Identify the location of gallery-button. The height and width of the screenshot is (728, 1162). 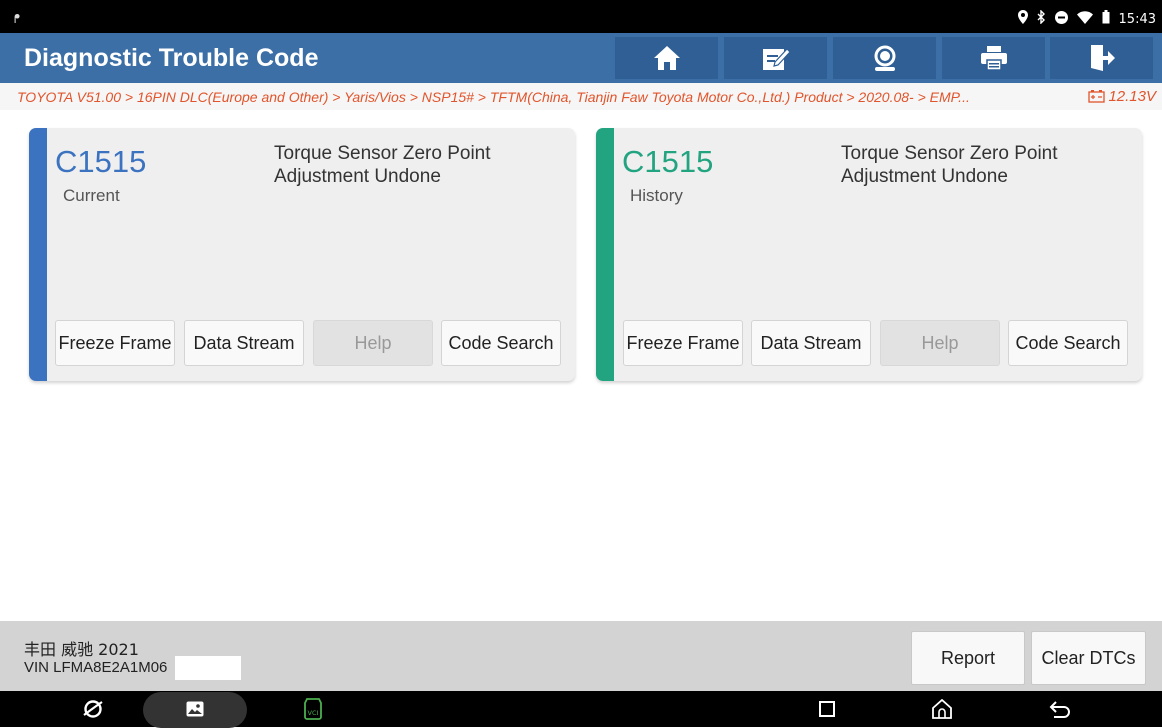
(195, 709).